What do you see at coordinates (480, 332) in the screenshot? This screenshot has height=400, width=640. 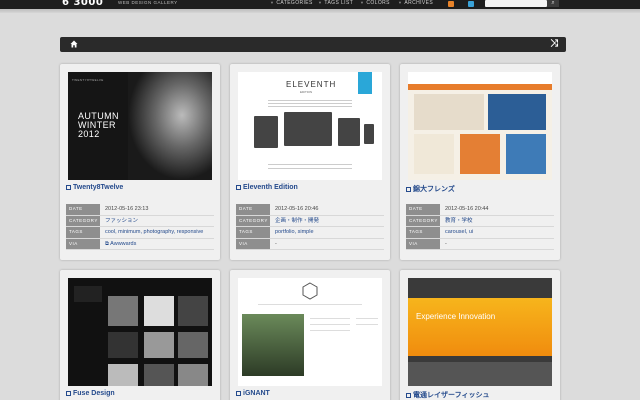 I see `thumbnail: Experience Innovation` at bounding box center [480, 332].